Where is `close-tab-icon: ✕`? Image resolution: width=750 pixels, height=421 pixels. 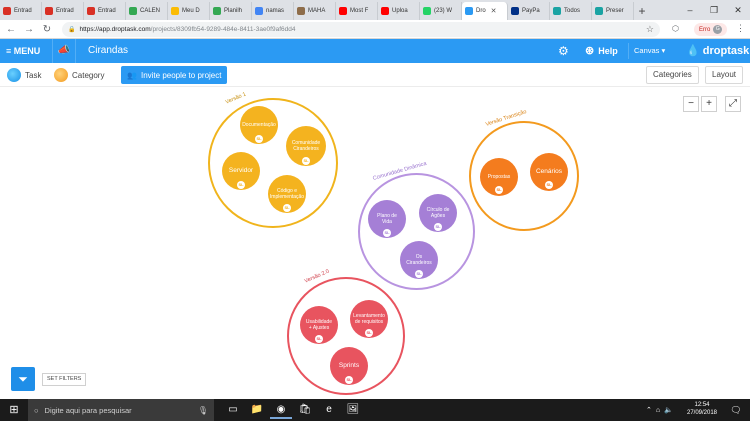
close-tab-icon: ✕ is located at coordinates (494, 11).